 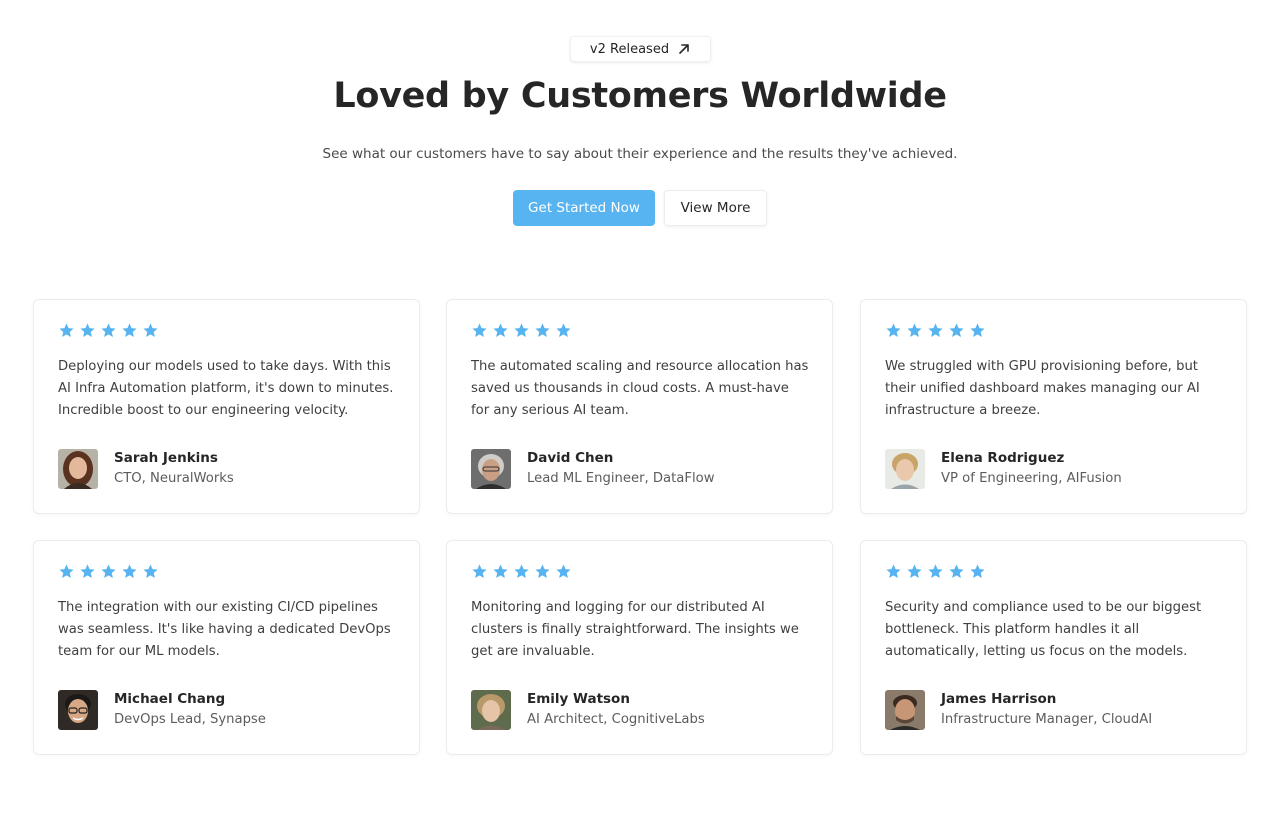 I want to click on release-badge: v2 Released, so click(x=640, y=49).